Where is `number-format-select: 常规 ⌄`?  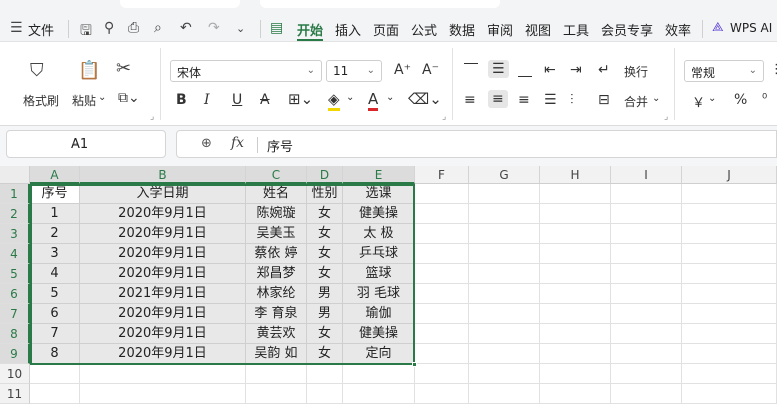
number-format-select: 常规 ⌄ is located at coordinates (724, 71).